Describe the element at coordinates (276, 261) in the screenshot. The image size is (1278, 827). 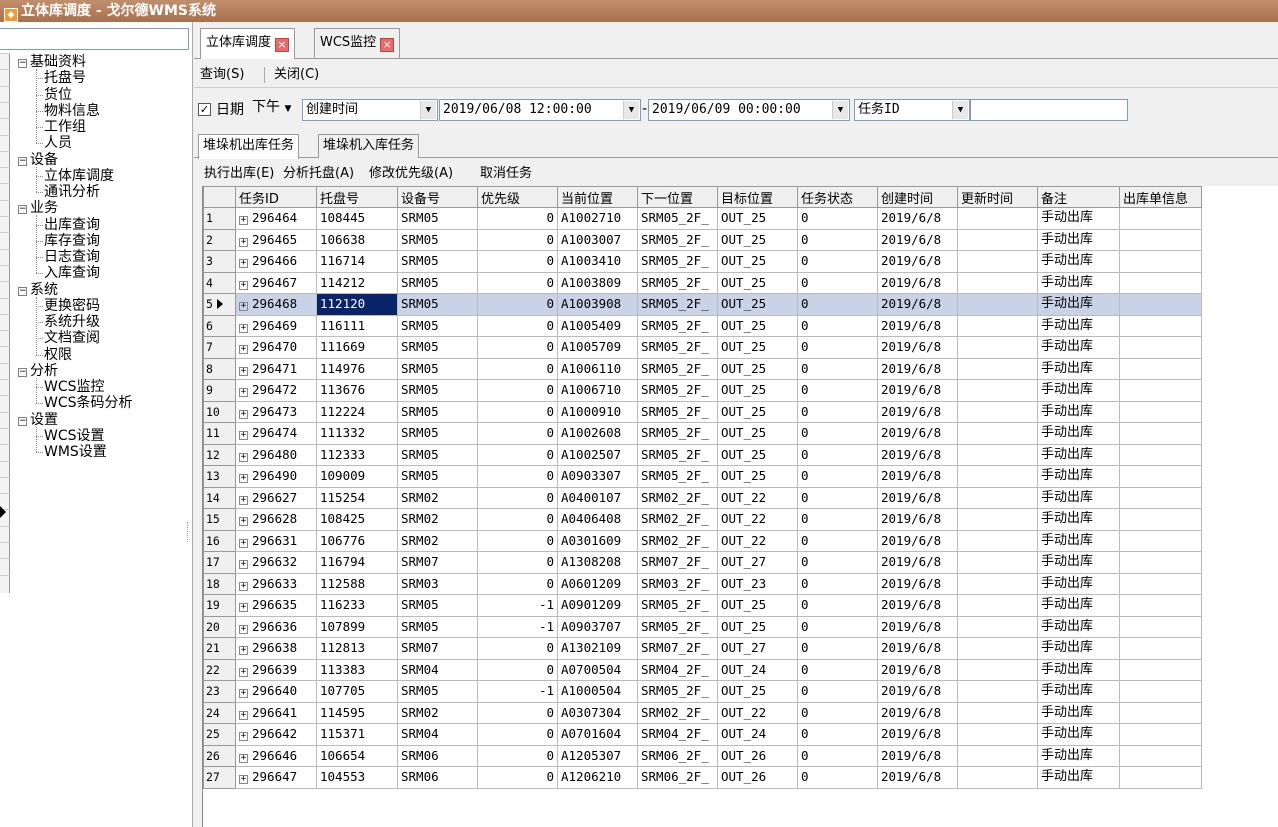
I see `cell-id: +296466` at that location.